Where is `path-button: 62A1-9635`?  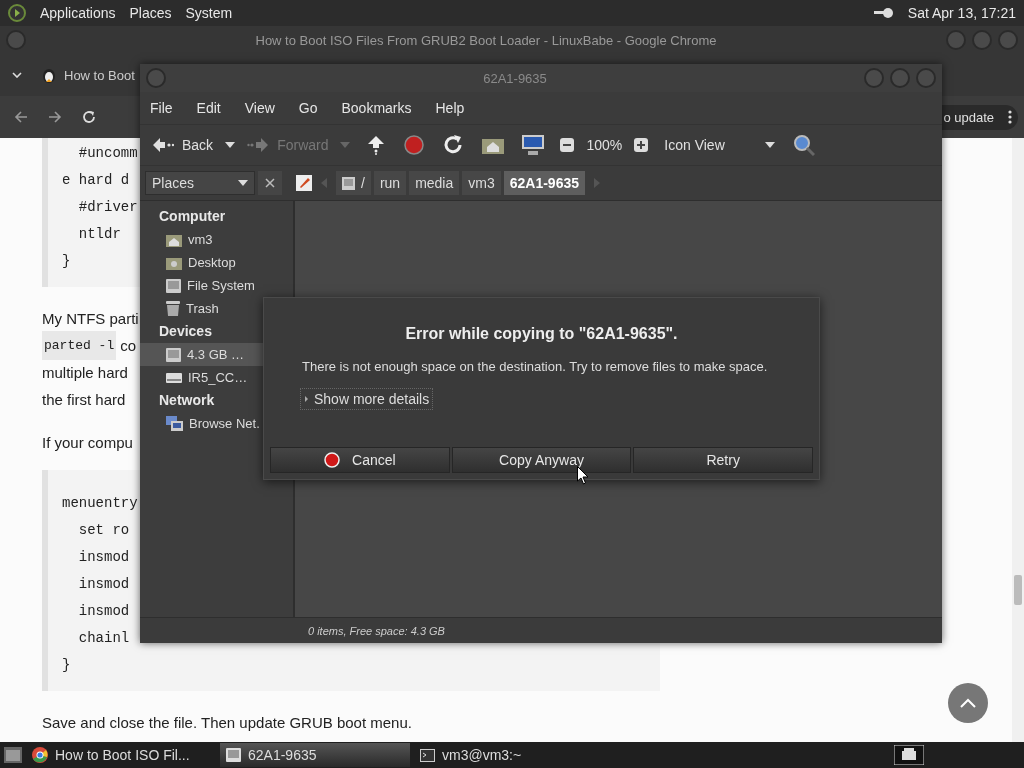
path-button: 62A1-9635 is located at coordinates (544, 183).